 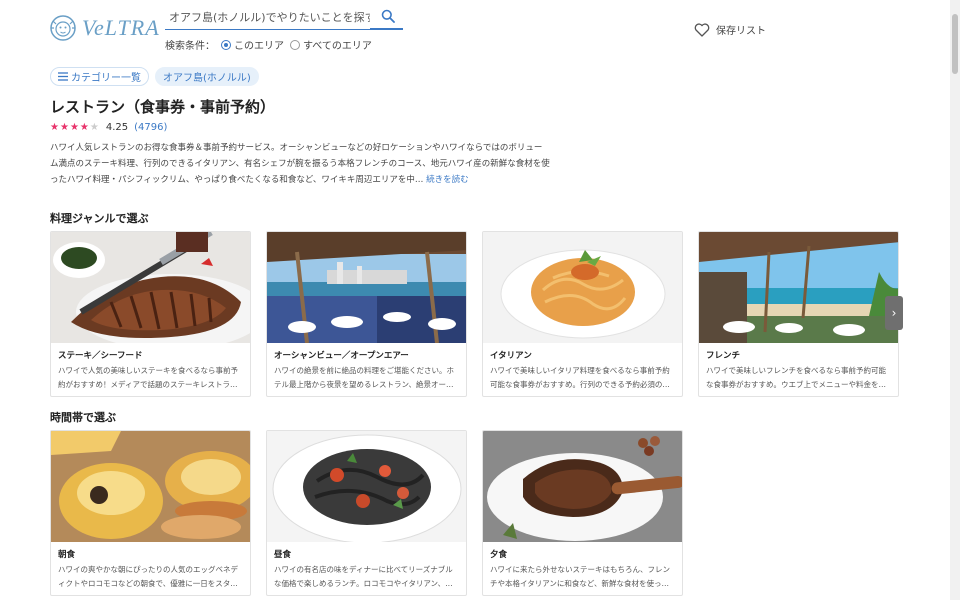 I want to click on radio-this-area, so click(x=226, y=44).